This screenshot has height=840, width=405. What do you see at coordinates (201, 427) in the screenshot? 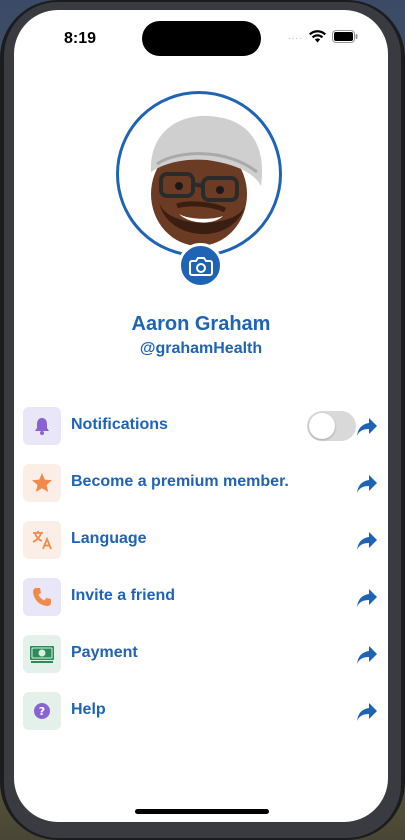
I see `menu-item-notifications: Notifications` at bounding box center [201, 427].